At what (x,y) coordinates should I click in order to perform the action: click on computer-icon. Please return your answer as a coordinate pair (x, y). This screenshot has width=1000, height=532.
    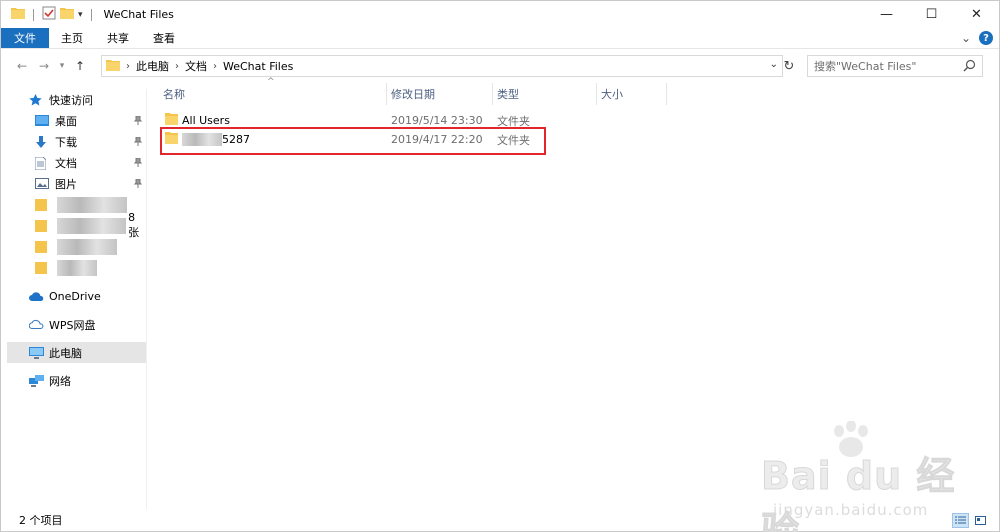
    Looking at the image, I should click on (36, 352).